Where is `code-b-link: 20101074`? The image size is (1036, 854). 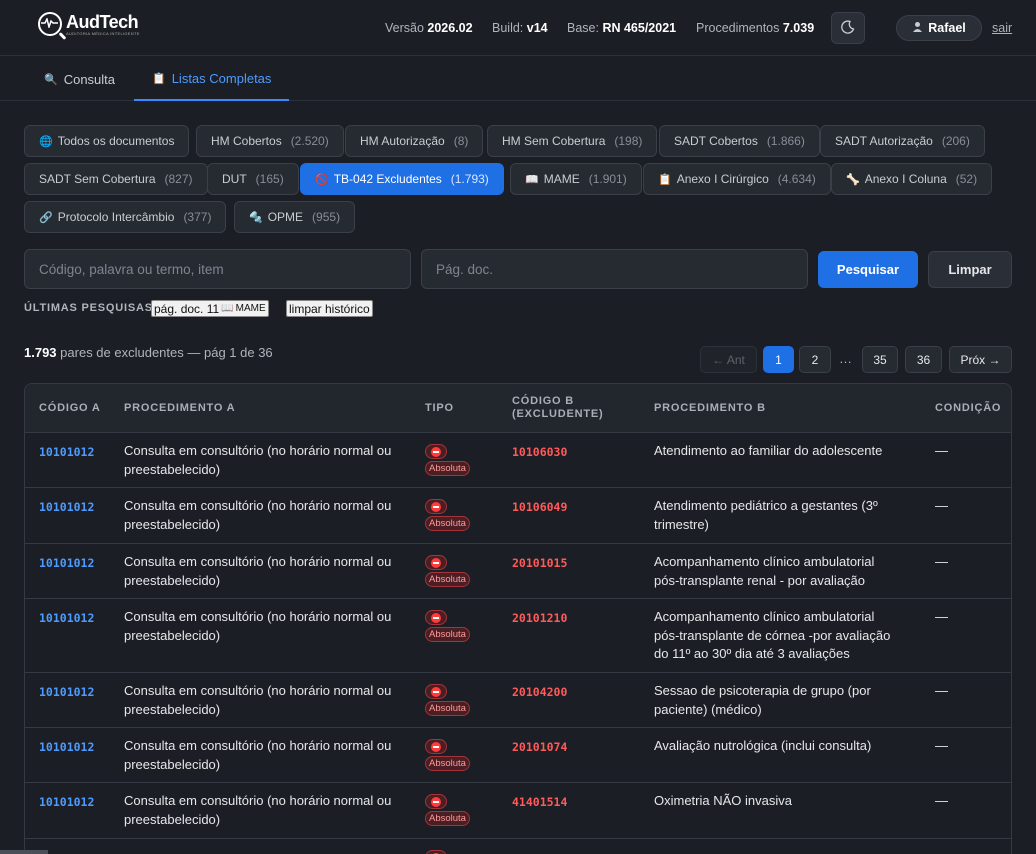
code-b-link: 20101074 is located at coordinates (539, 747).